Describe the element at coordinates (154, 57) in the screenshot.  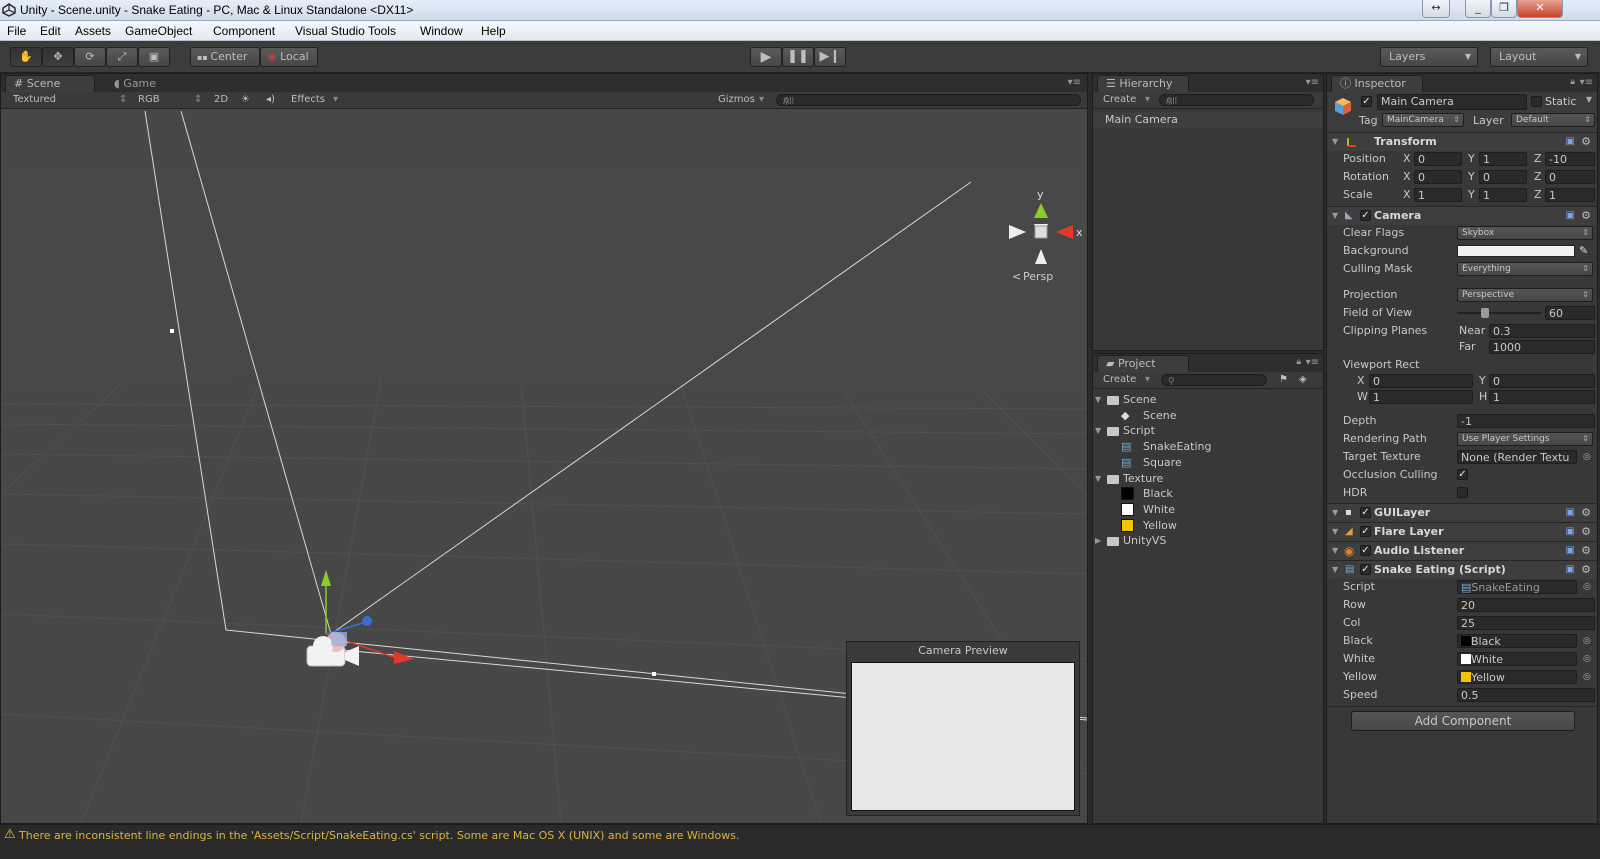
I see `rect-tool-button: ▣` at that location.